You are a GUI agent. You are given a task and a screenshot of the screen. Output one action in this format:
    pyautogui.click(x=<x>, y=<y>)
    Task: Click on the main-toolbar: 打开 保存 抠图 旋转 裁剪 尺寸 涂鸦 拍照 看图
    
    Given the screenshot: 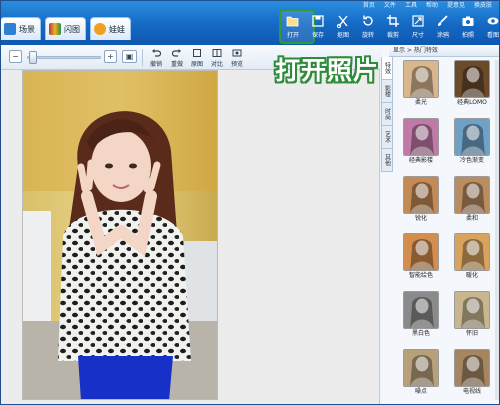 What is the action you would take?
    pyautogui.click(x=391, y=27)
    